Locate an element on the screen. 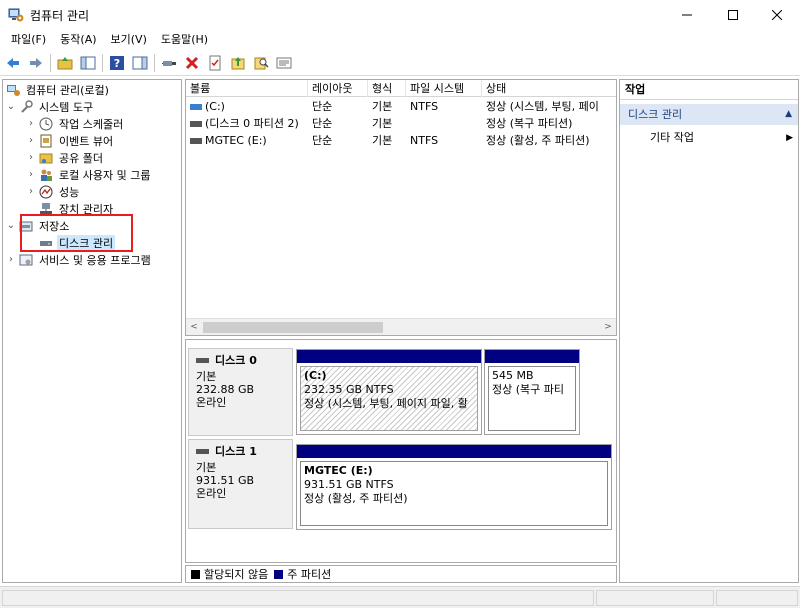 This screenshot has width=800, height=608. clock-icon is located at coordinates (46, 123).